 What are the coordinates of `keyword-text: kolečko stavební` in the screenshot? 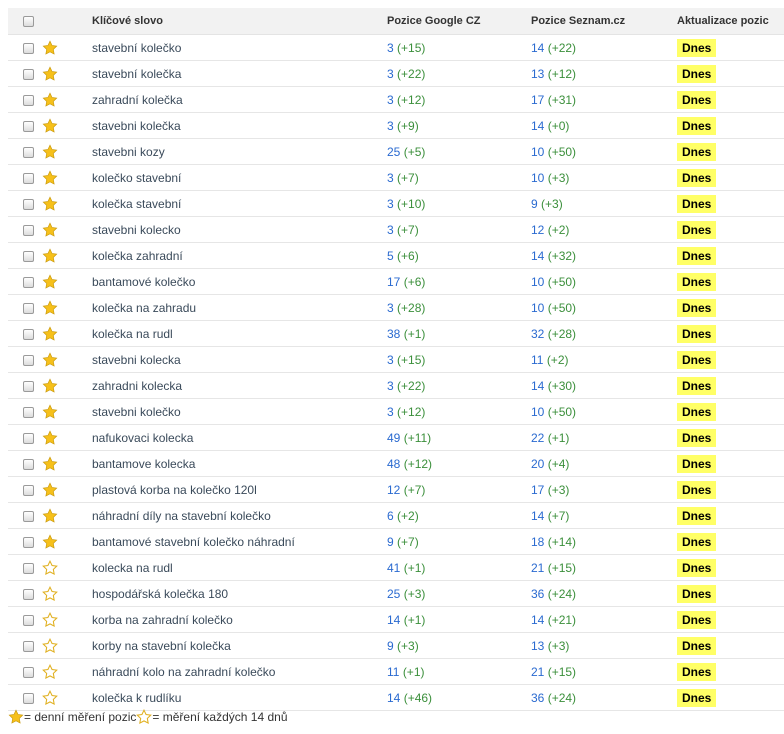 It's located at (136, 178).